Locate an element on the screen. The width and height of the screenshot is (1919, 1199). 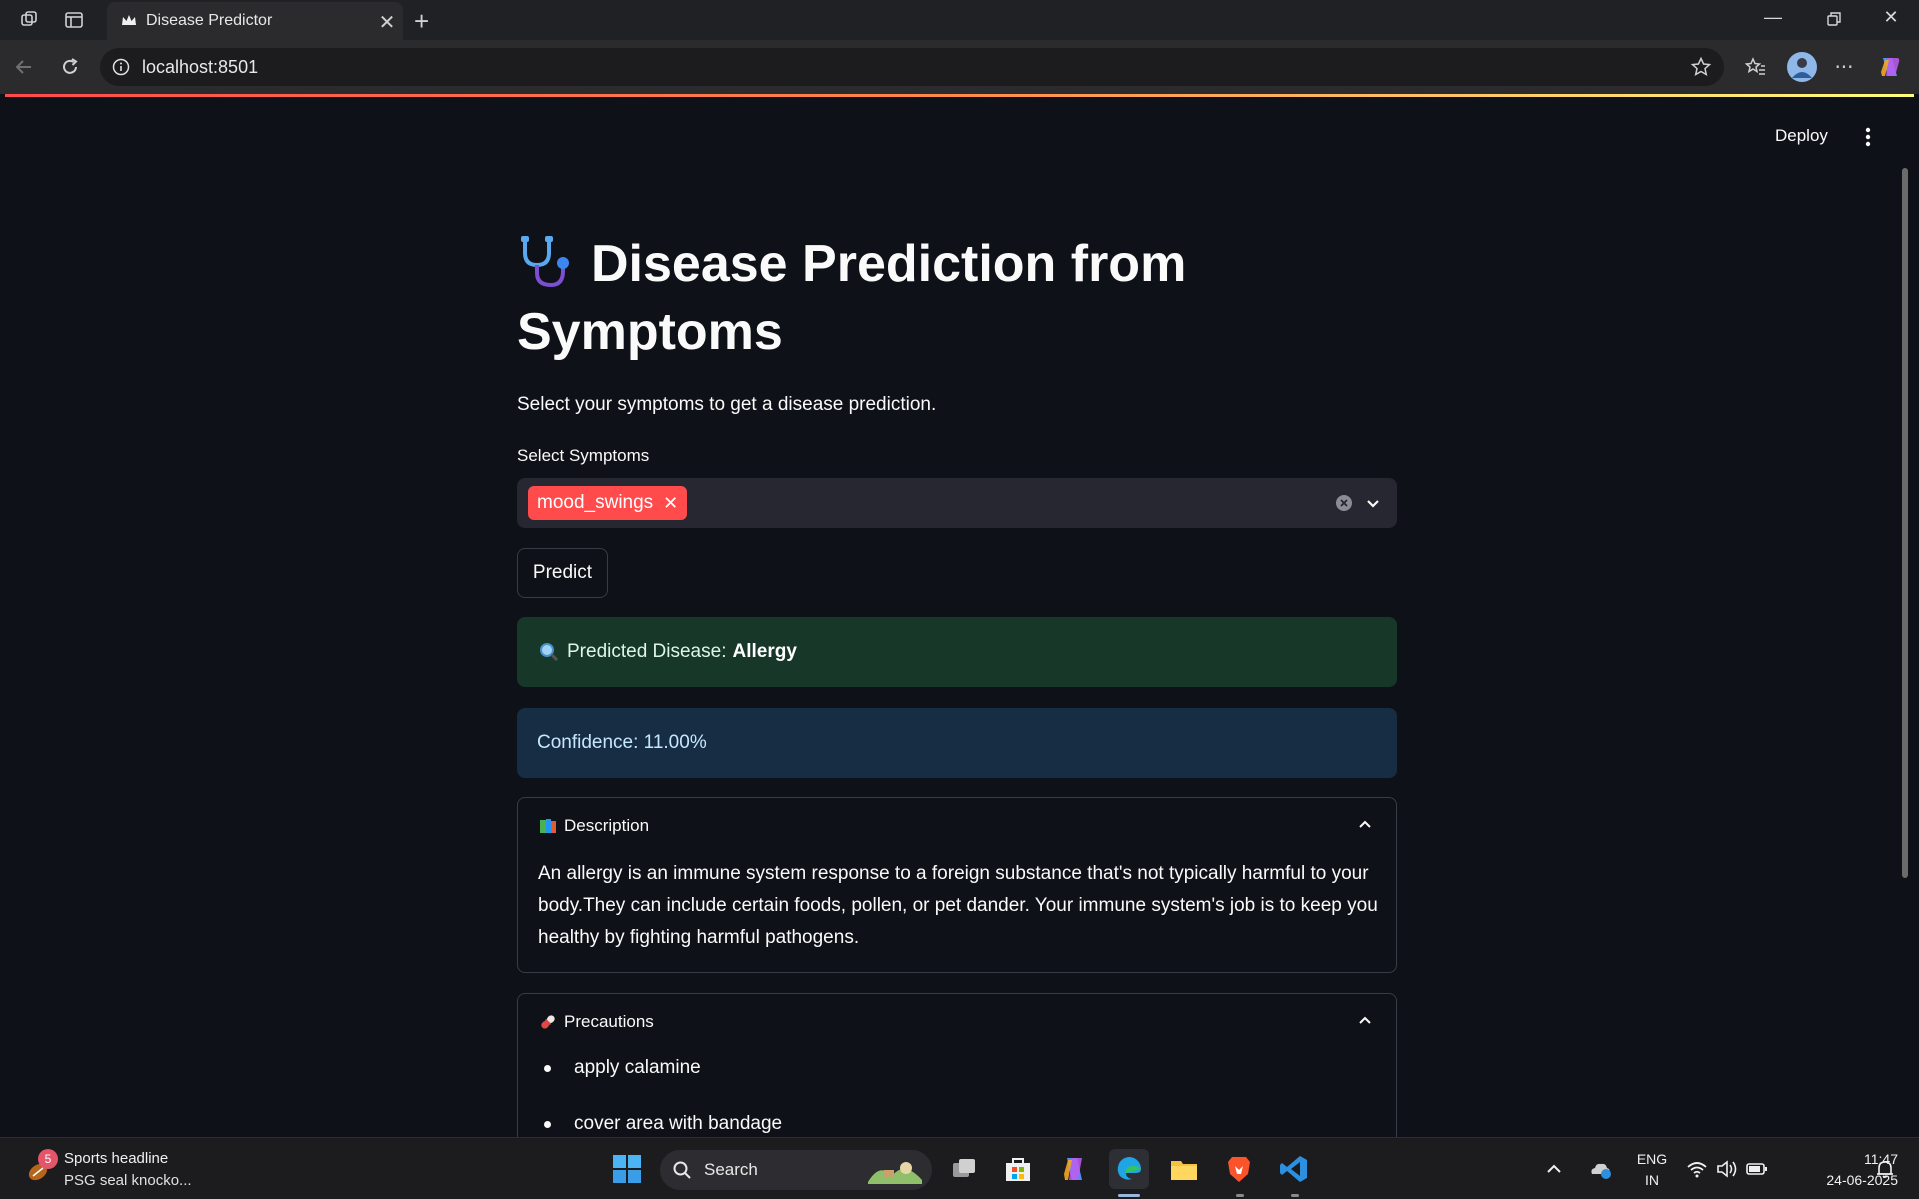
volume-icon is located at coordinates (1727, 1169).